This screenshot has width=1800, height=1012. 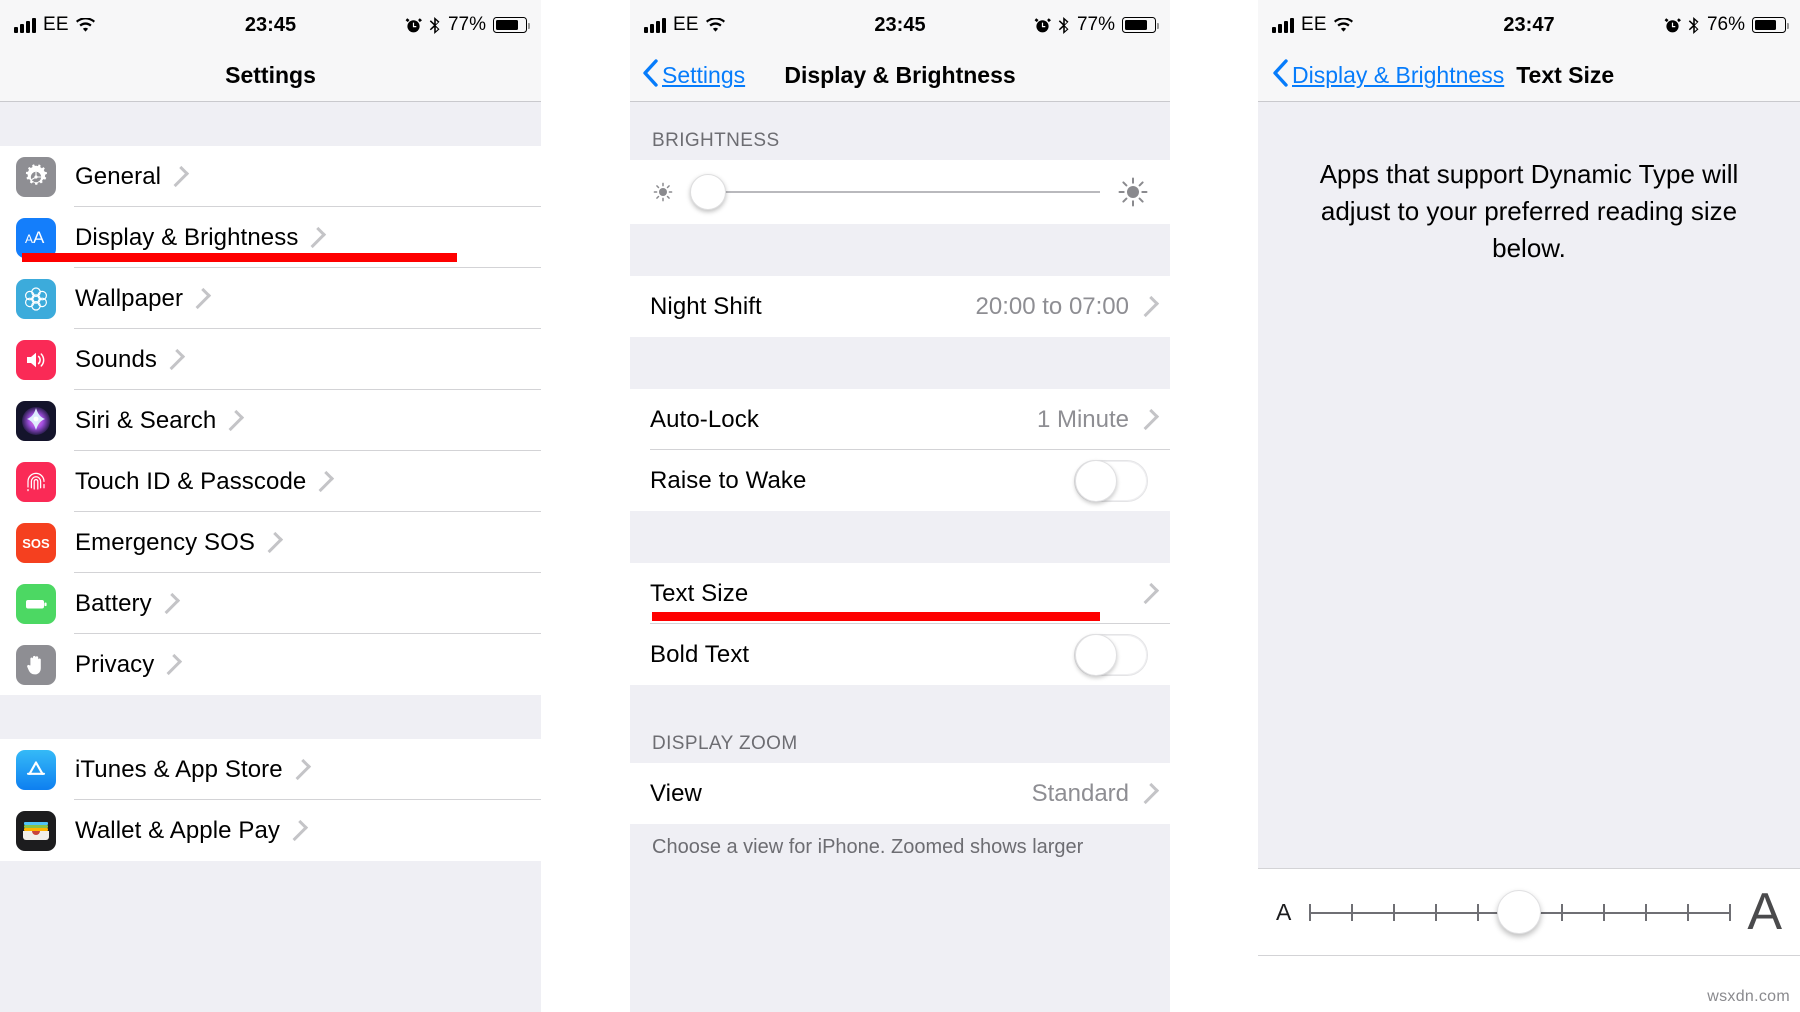 I want to click on row-auto-lock: Auto-Lock 1 Minute, so click(x=900, y=419).